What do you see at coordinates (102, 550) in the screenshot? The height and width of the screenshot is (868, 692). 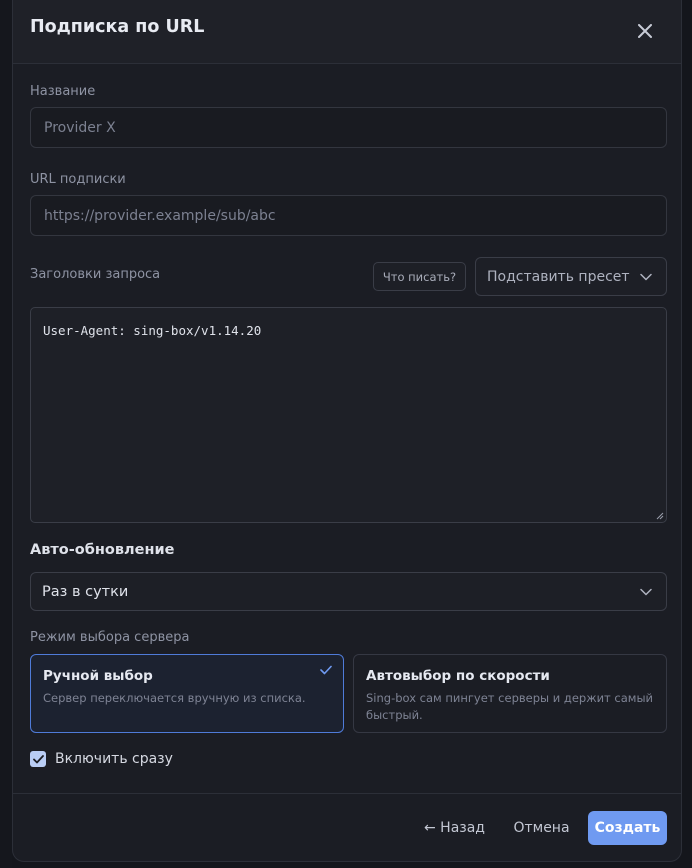 I see `auto-update-title: Авто-обновление` at bounding box center [102, 550].